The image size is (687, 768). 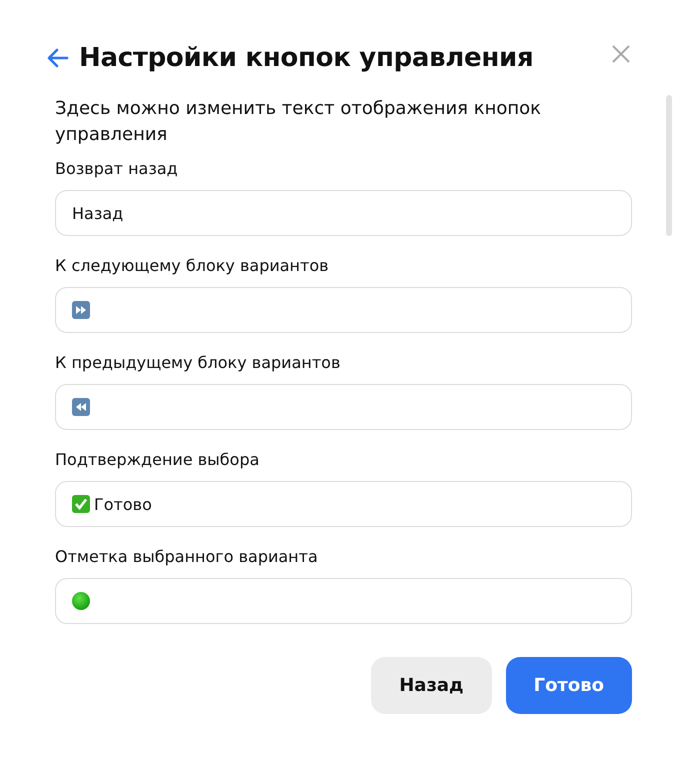 What do you see at coordinates (569, 685) in the screenshot?
I see `done-button: Готово` at bounding box center [569, 685].